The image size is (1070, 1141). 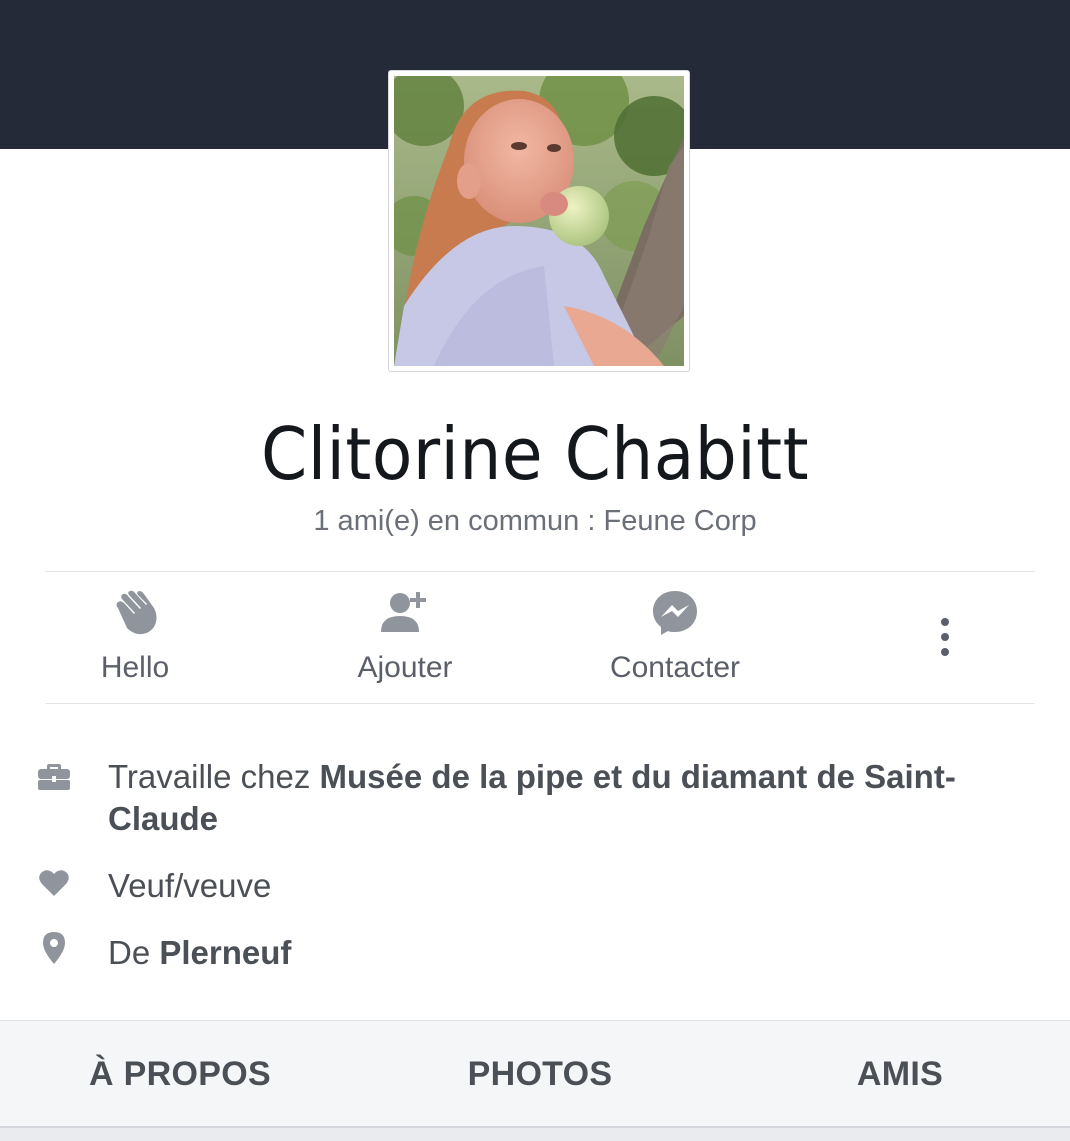 What do you see at coordinates (54, 948) in the screenshot?
I see `location-pin-icon` at bounding box center [54, 948].